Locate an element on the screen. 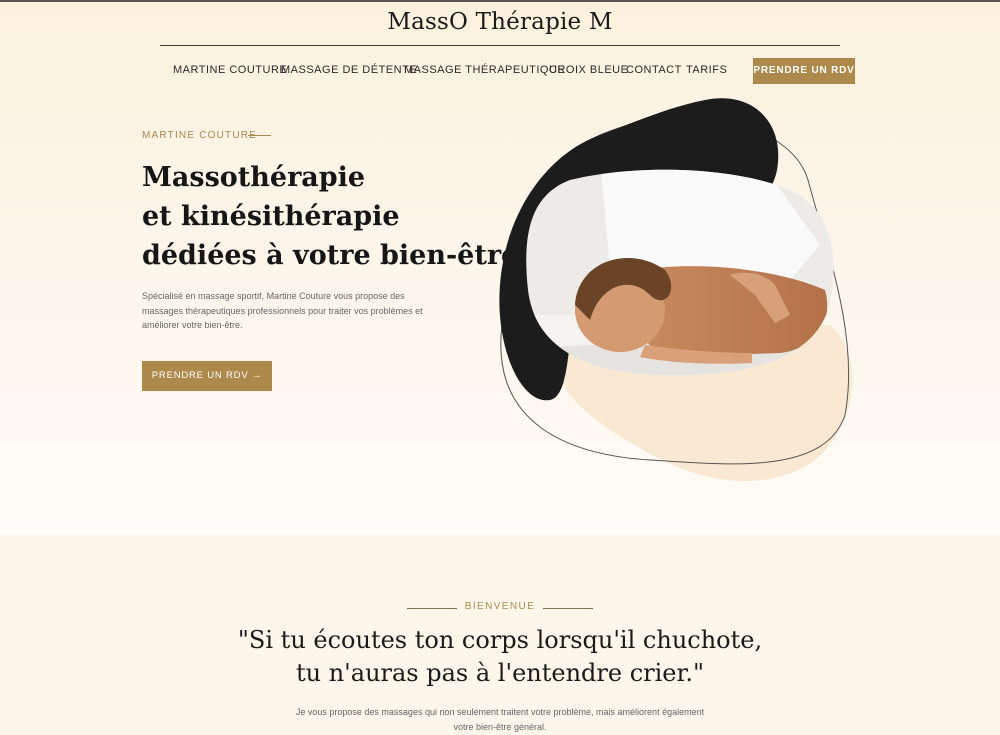  nav-item-massage-detente: MASSAGE DE DÉTENTE is located at coordinates (349, 70).